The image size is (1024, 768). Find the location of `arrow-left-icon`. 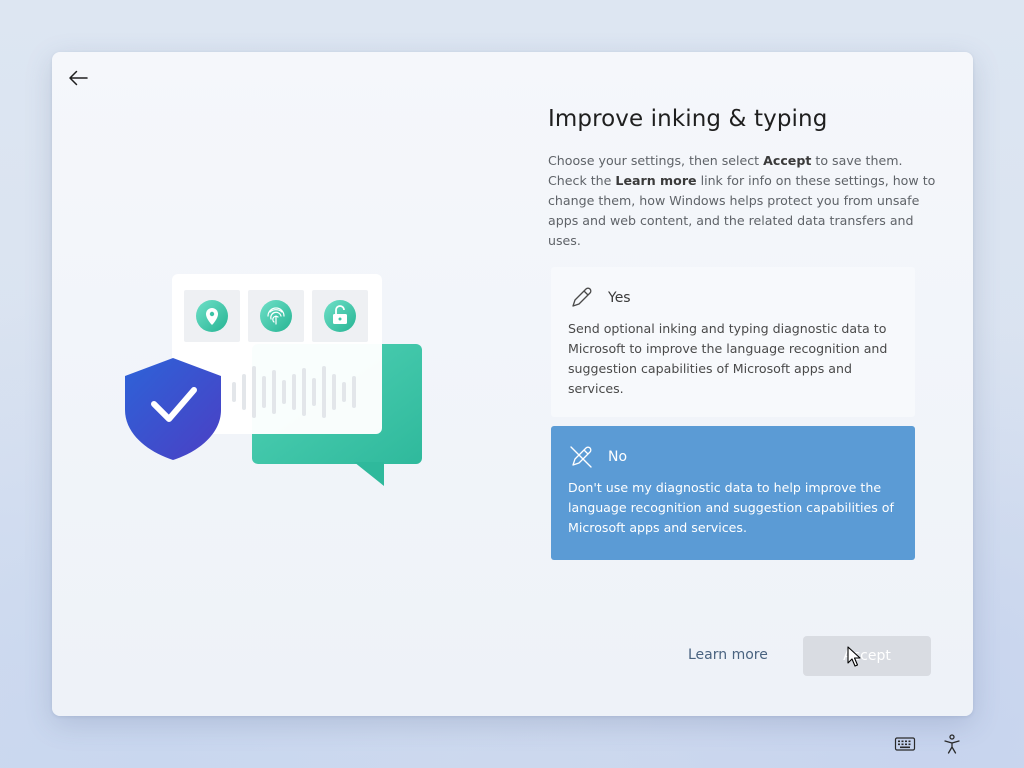

arrow-left-icon is located at coordinates (78, 78).